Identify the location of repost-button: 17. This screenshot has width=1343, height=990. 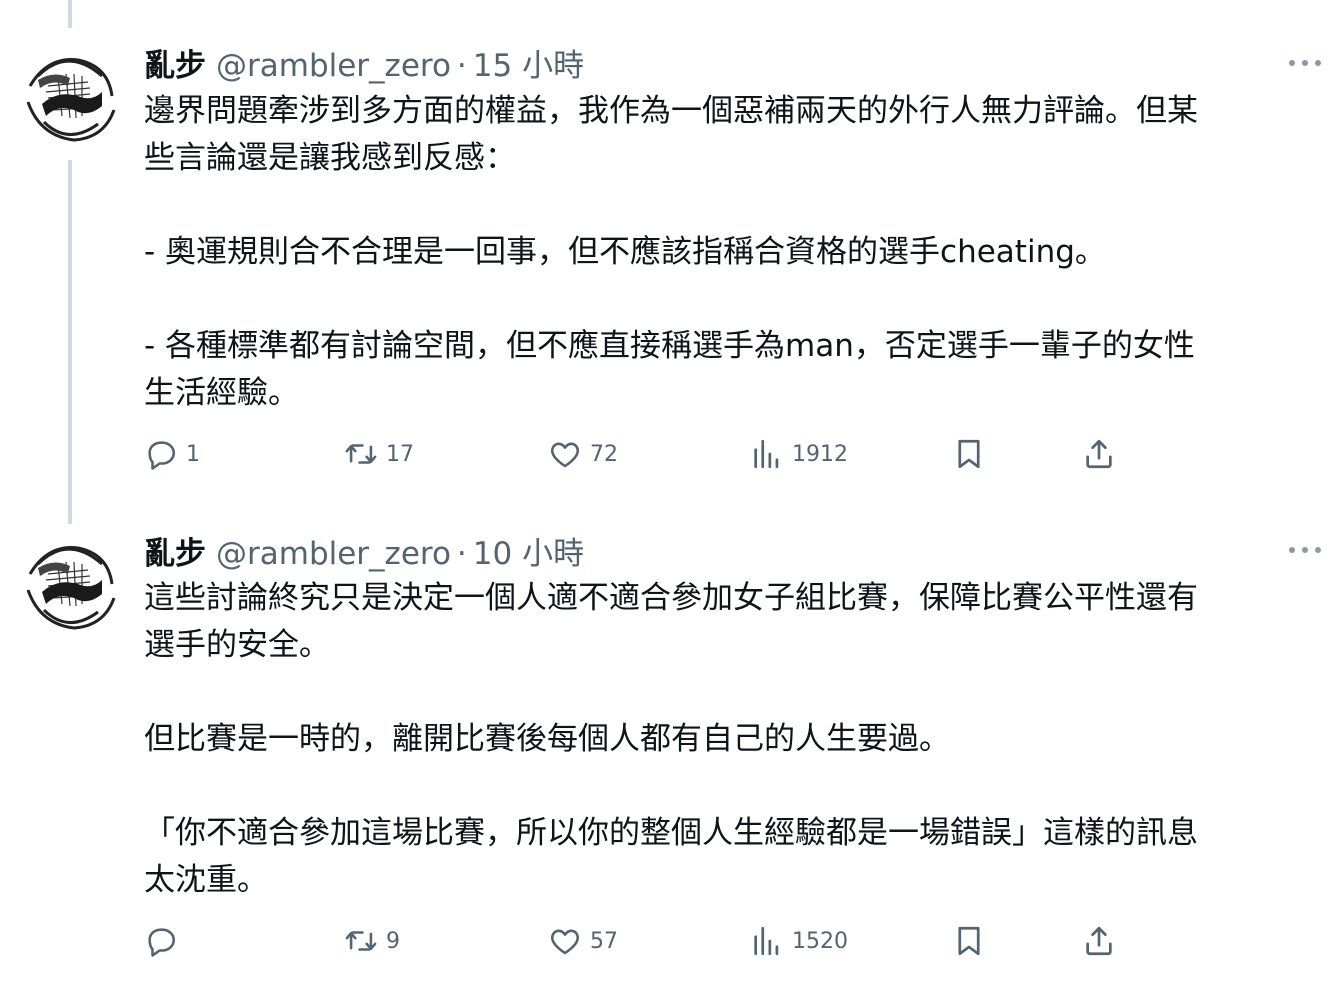
(379, 454).